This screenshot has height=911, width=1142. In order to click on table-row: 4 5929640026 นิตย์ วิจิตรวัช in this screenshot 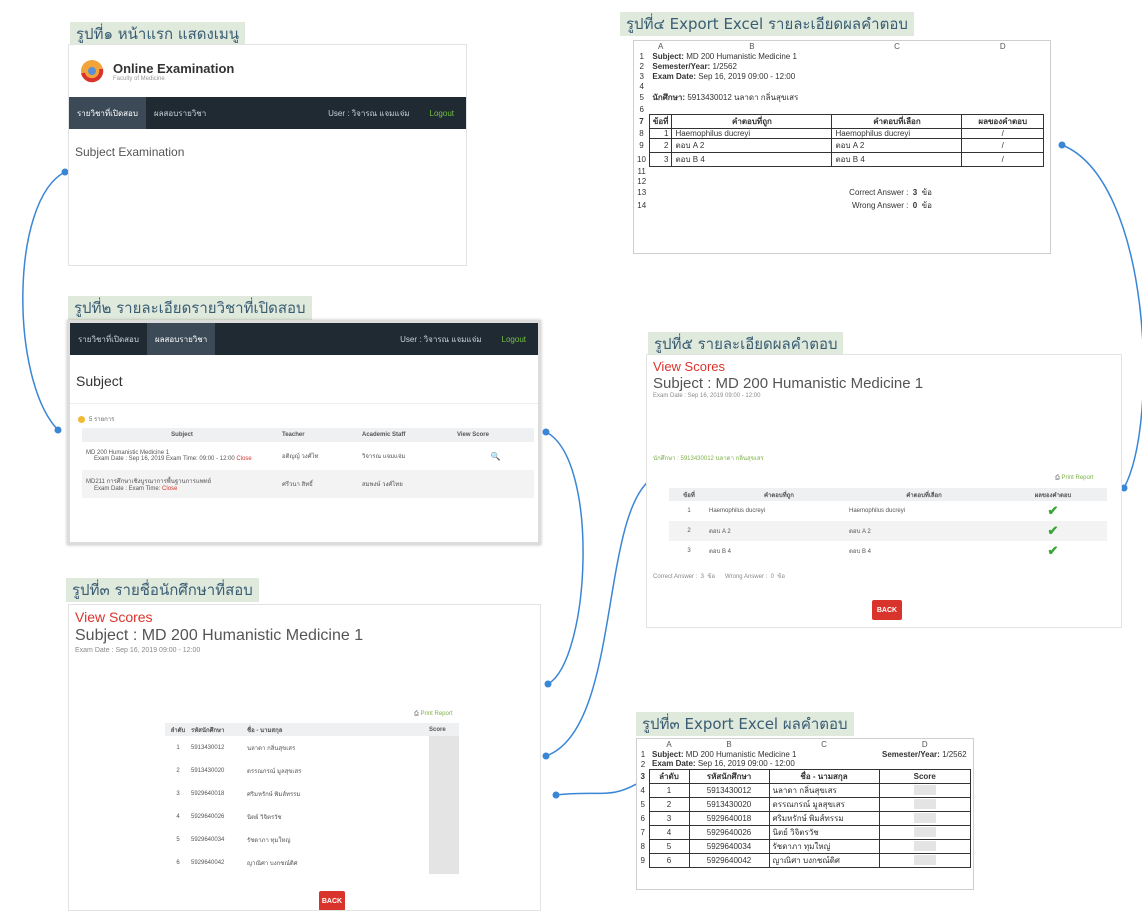, I will do `click(312, 816)`.